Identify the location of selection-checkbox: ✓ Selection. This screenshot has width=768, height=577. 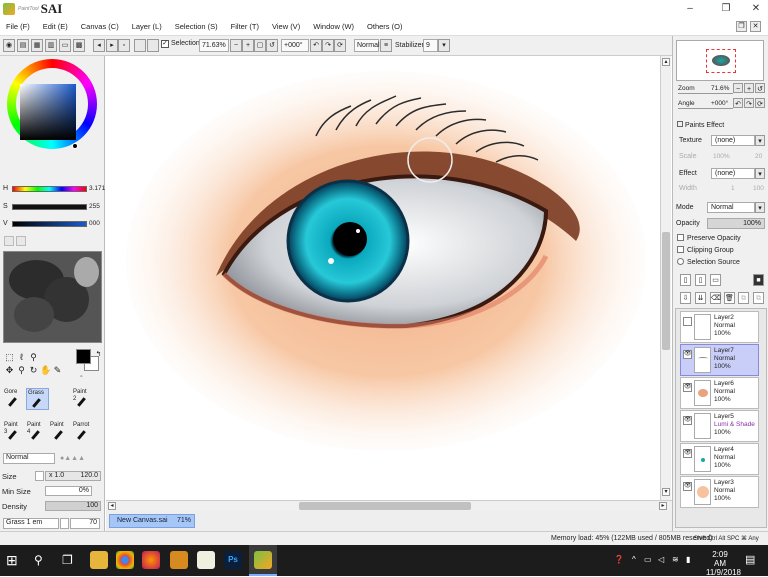
(180, 44).